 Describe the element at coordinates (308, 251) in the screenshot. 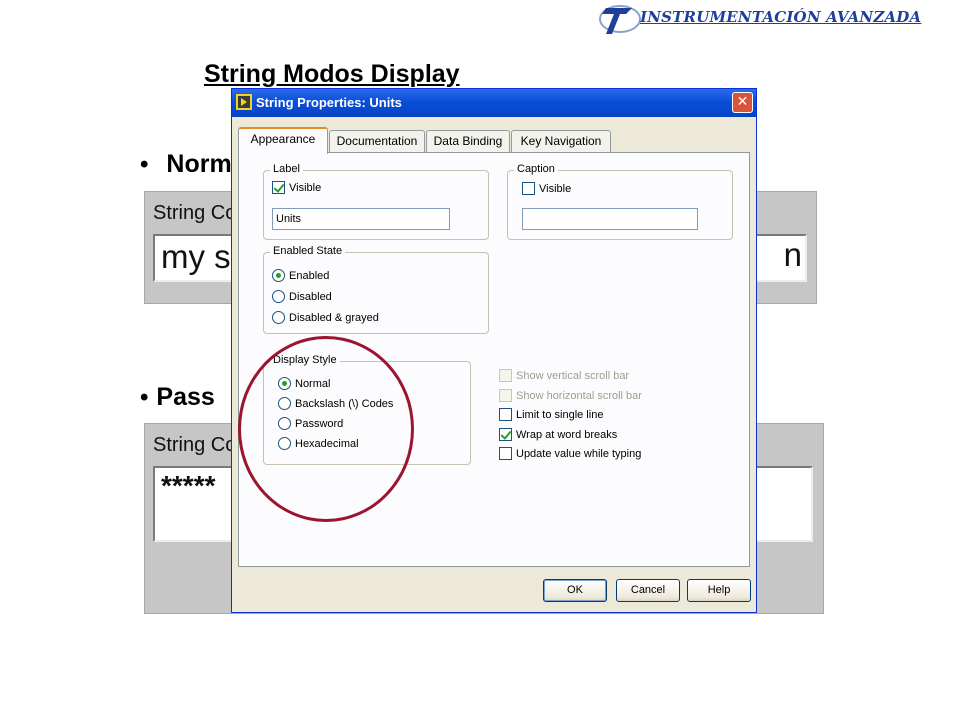

I see `enabled-state-title: Enabled State` at that location.